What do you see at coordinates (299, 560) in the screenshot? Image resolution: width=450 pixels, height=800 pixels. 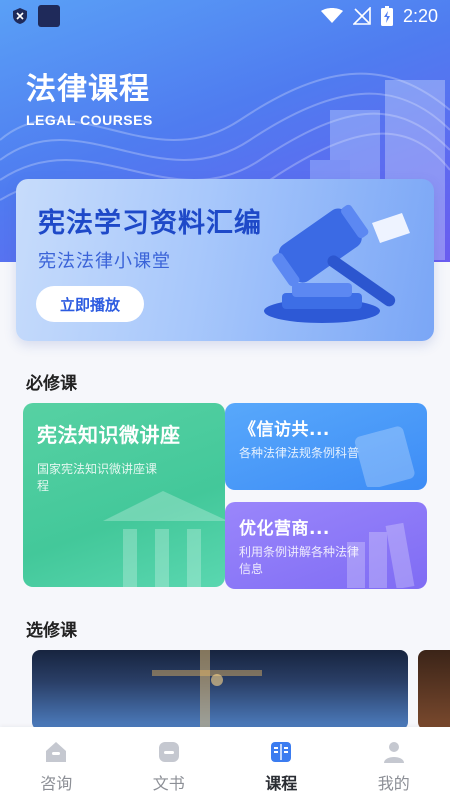 I see `course-card-desc: 利用条例讲解各种法律信息` at bounding box center [299, 560].